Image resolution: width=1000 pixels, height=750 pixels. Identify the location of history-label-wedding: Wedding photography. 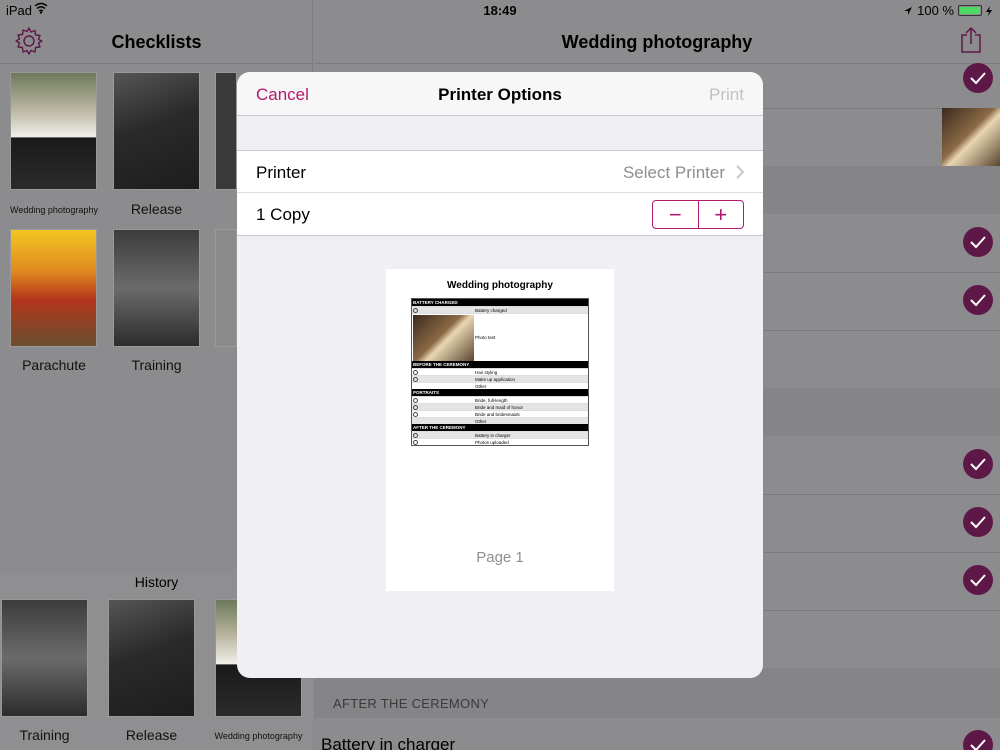
(258, 736).